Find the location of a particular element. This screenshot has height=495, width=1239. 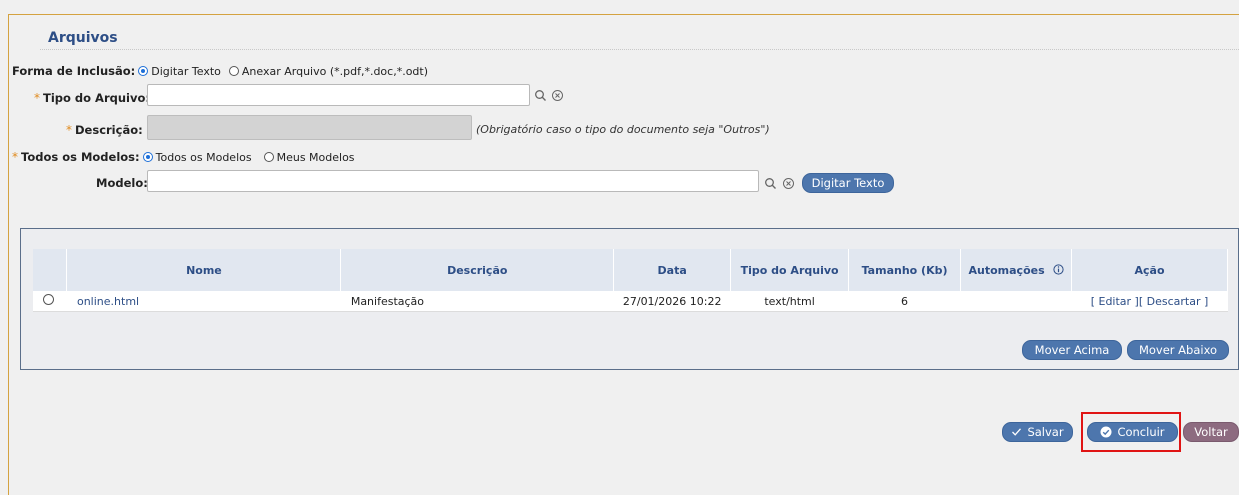

radio-digitar-texto is located at coordinates (143, 71).